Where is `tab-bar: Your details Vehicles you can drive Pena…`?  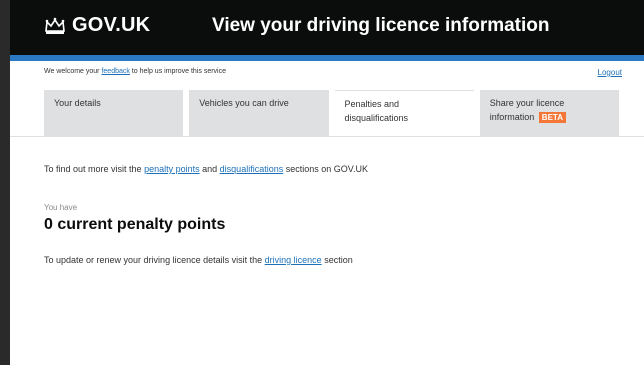 tab-bar: Your details Vehicles you can drive Pena… is located at coordinates (331, 113).